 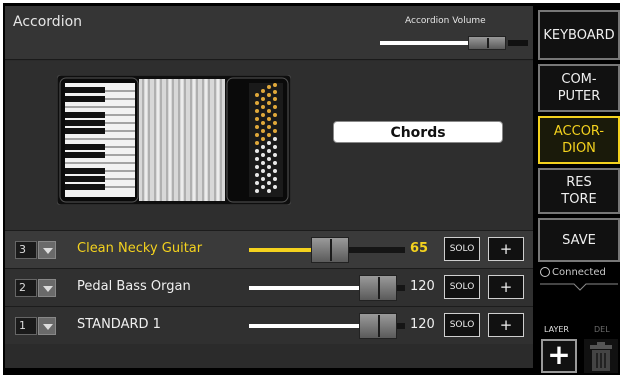 What do you see at coordinates (579, 140) in the screenshot?
I see `accordion-button: ACCOR- DION` at bounding box center [579, 140].